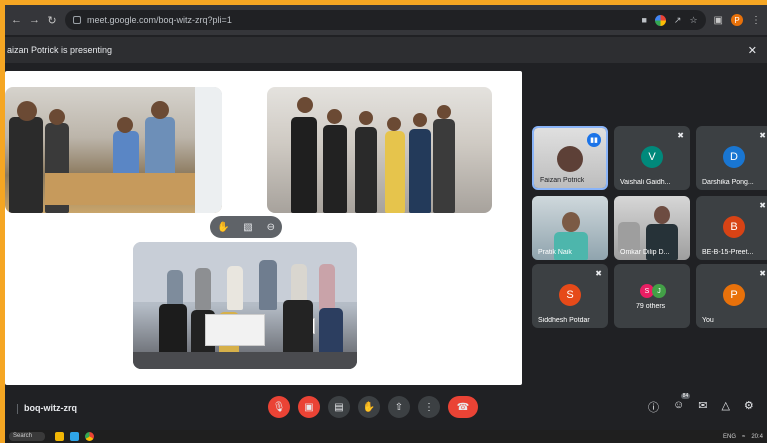 This screenshot has height=443, width=767. What do you see at coordinates (729, 437) in the screenshot?
I see `language-indicator: ENG` at bounding box center [729, 437].